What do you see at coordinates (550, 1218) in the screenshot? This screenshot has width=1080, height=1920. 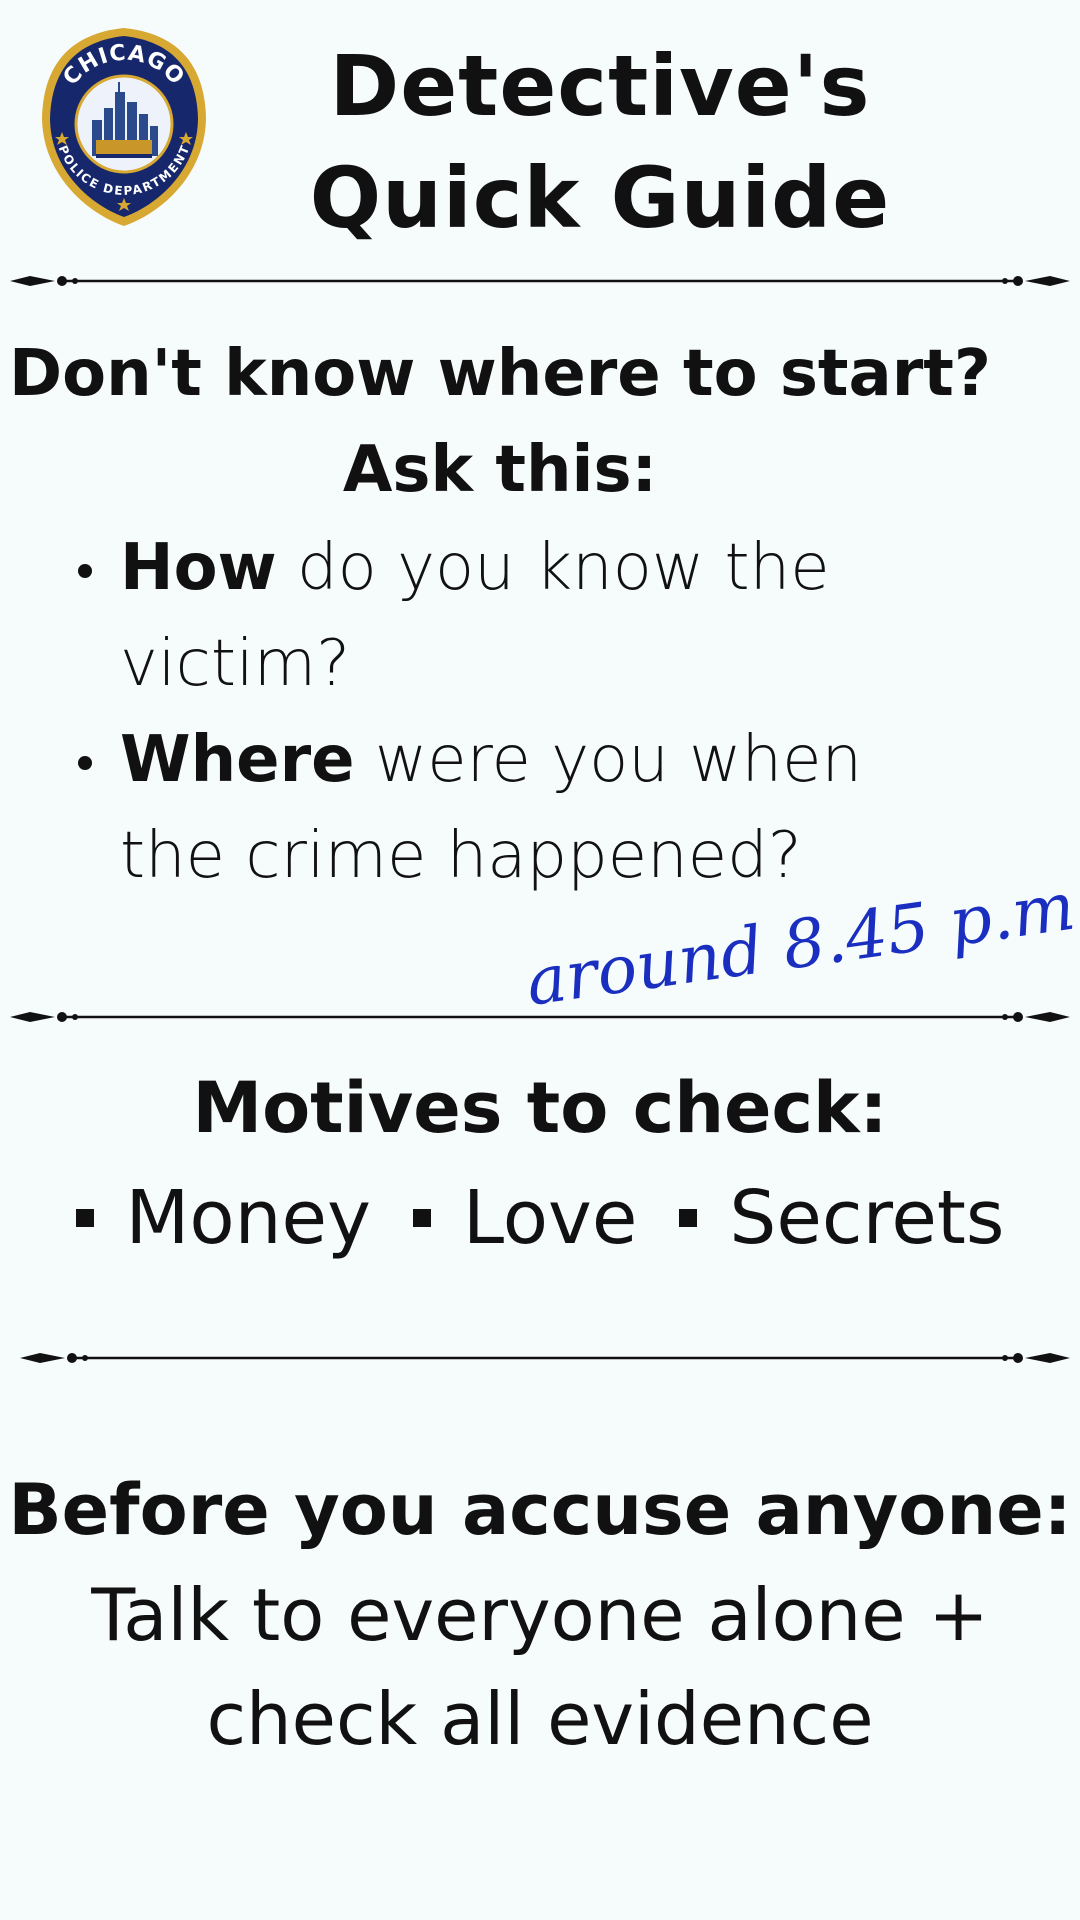 I see `motive-label: Love` at bounding box center [550, 1218].